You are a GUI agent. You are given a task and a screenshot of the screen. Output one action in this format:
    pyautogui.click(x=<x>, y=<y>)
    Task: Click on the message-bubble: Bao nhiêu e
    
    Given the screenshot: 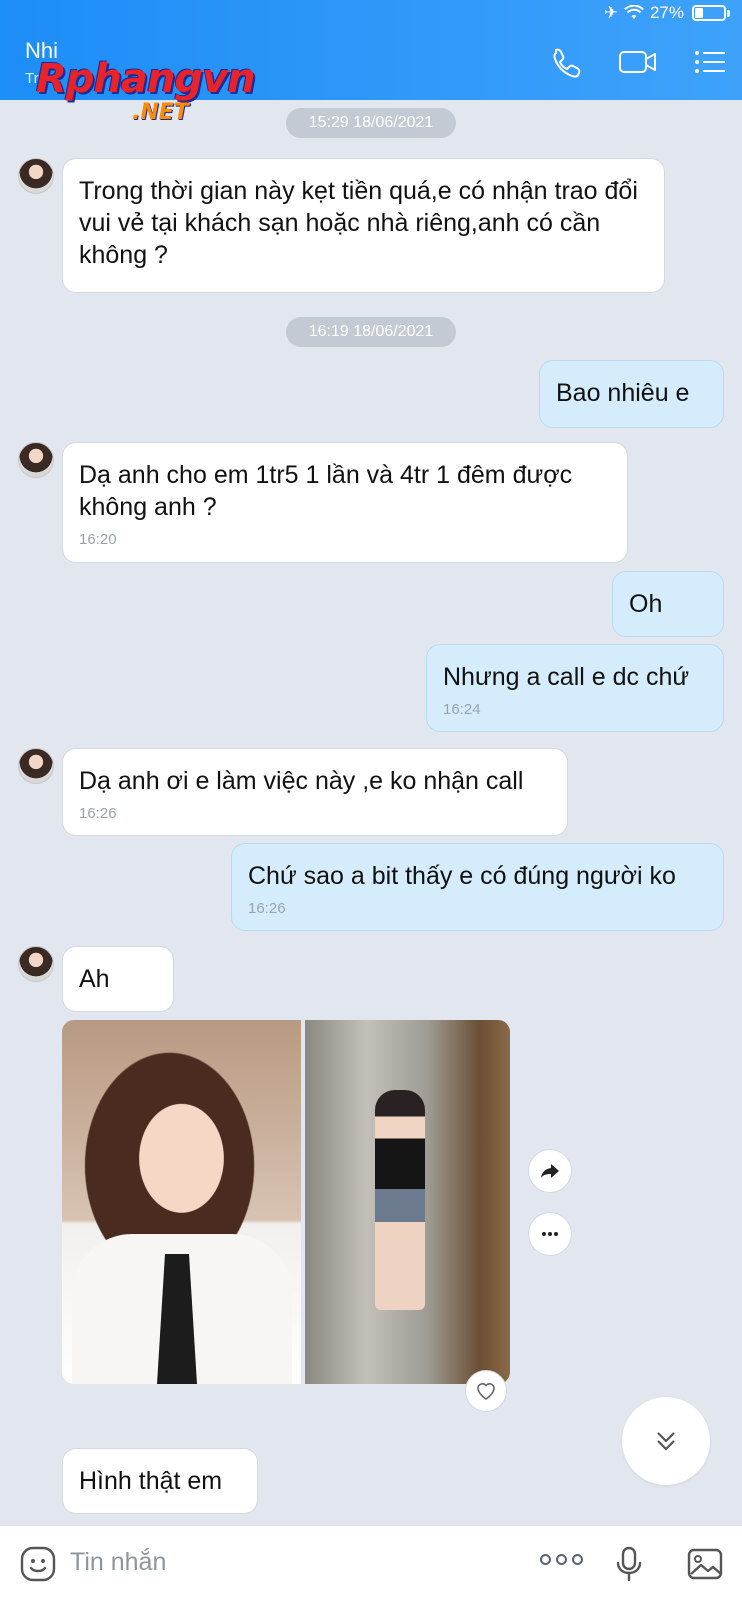 What is the action you would take?
    pyautogui.click(x=631, y=394)
    